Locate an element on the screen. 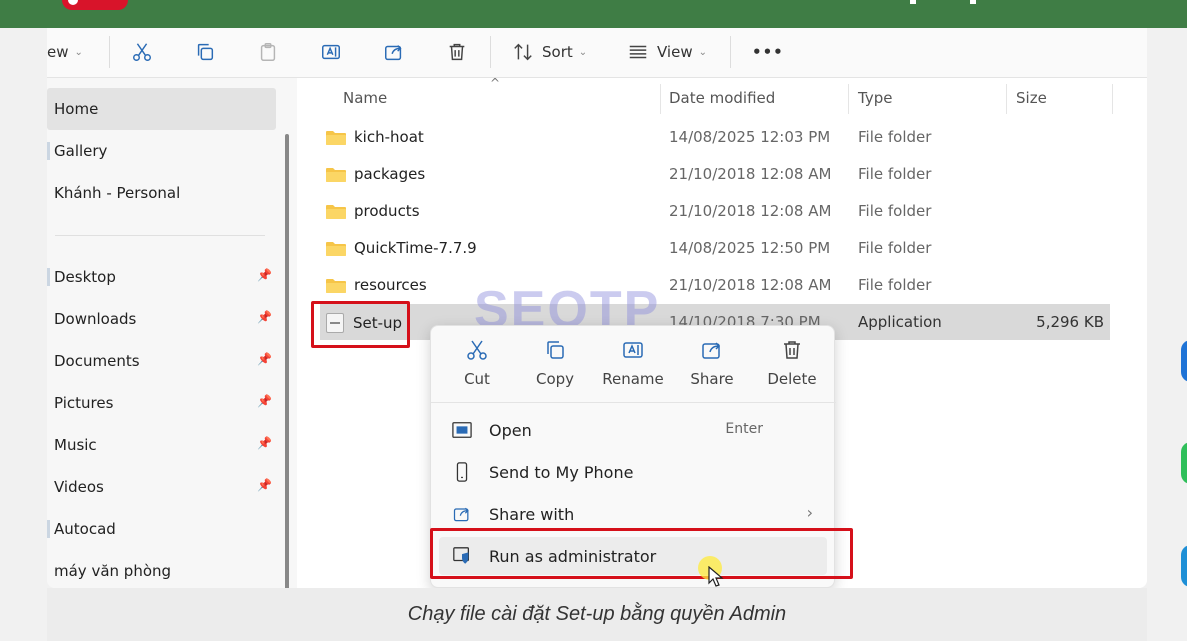  site-header-bar is located at coordinates (593, 14).